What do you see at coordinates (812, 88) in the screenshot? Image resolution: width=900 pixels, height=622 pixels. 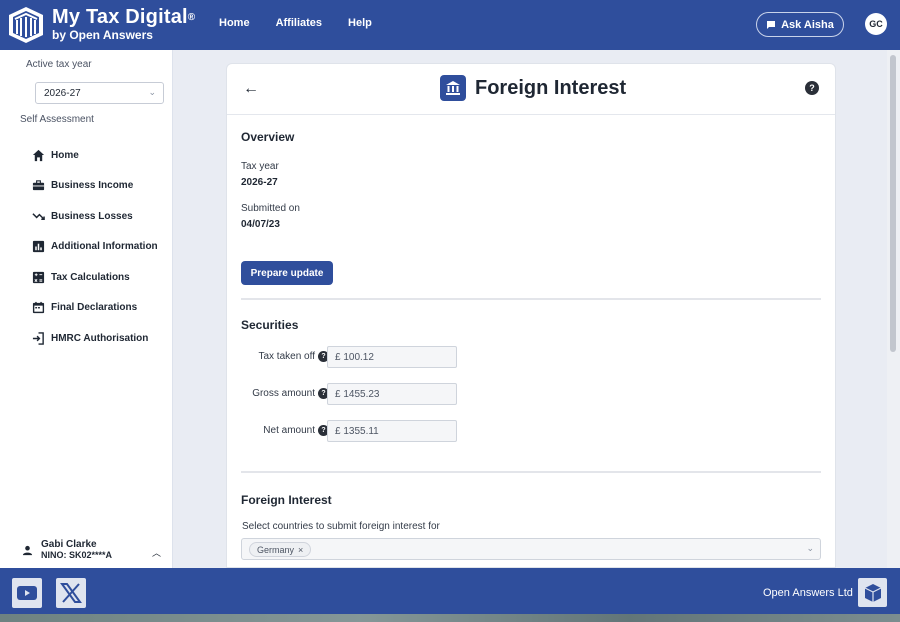 I see `help-icon: ?` at bounding box center [812, 88].